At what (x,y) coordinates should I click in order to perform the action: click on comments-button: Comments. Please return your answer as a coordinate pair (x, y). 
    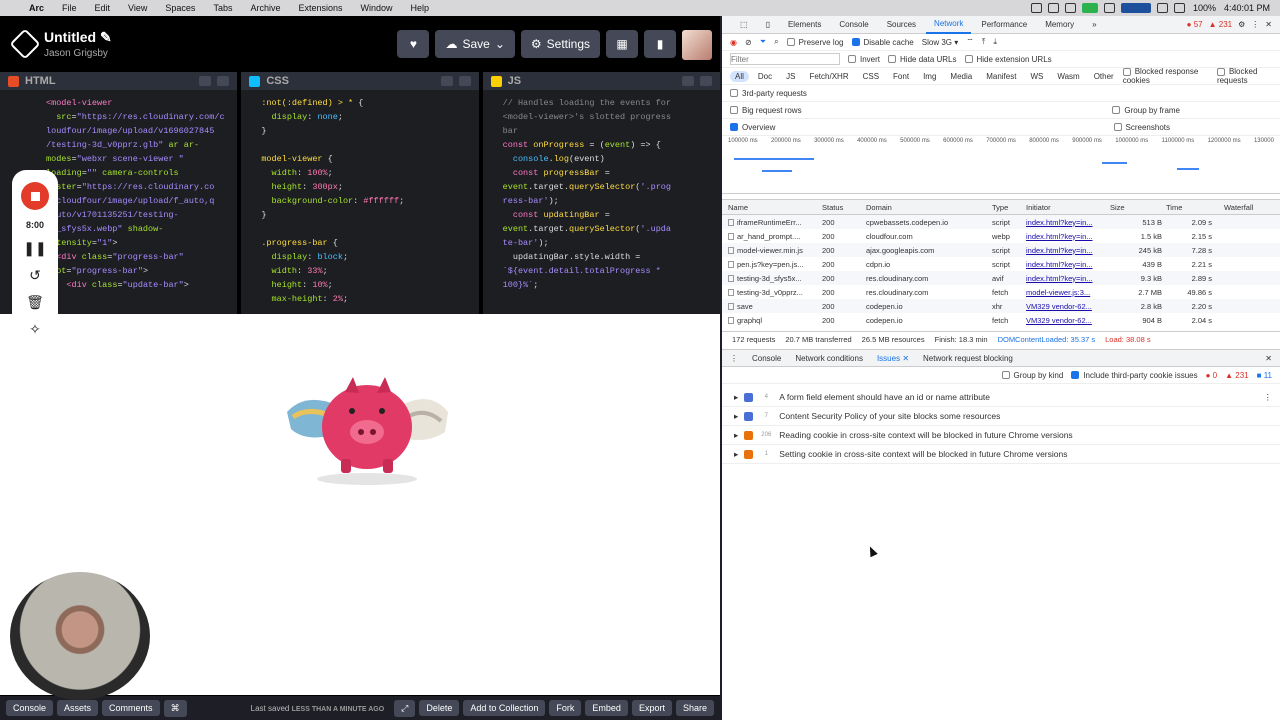
    Looking at the image, I should click on (131, 708).